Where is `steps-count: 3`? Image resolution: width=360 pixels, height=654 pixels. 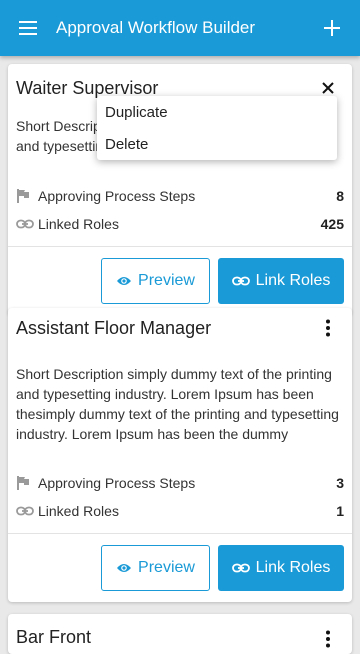 steps-count: 3 is located at coordinates (340, 483).